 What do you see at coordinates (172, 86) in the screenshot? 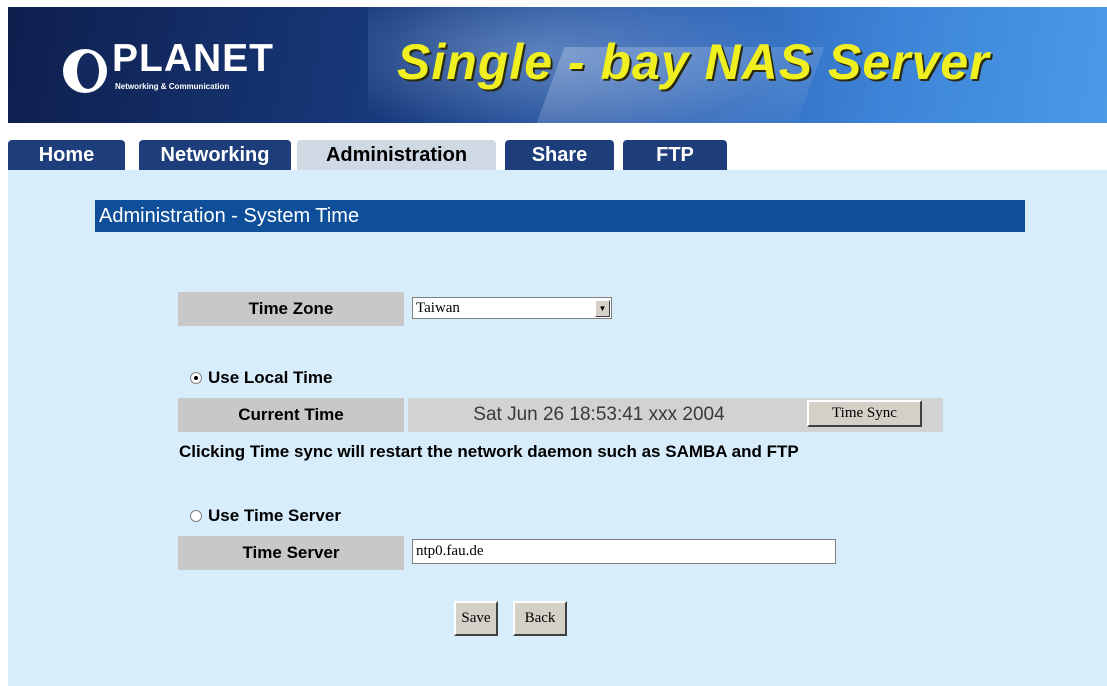
I see `logo-subtext: Networking & Communication` at bounding box center [172, 86].